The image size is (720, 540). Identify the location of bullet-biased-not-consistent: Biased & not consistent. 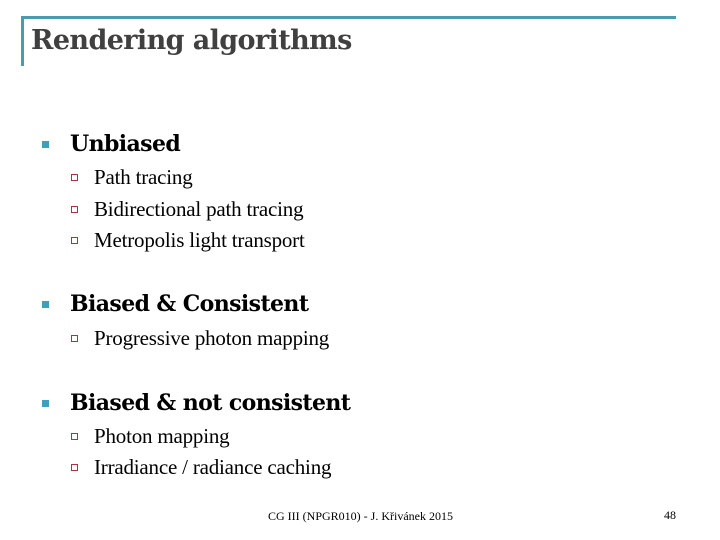
(196, 403).